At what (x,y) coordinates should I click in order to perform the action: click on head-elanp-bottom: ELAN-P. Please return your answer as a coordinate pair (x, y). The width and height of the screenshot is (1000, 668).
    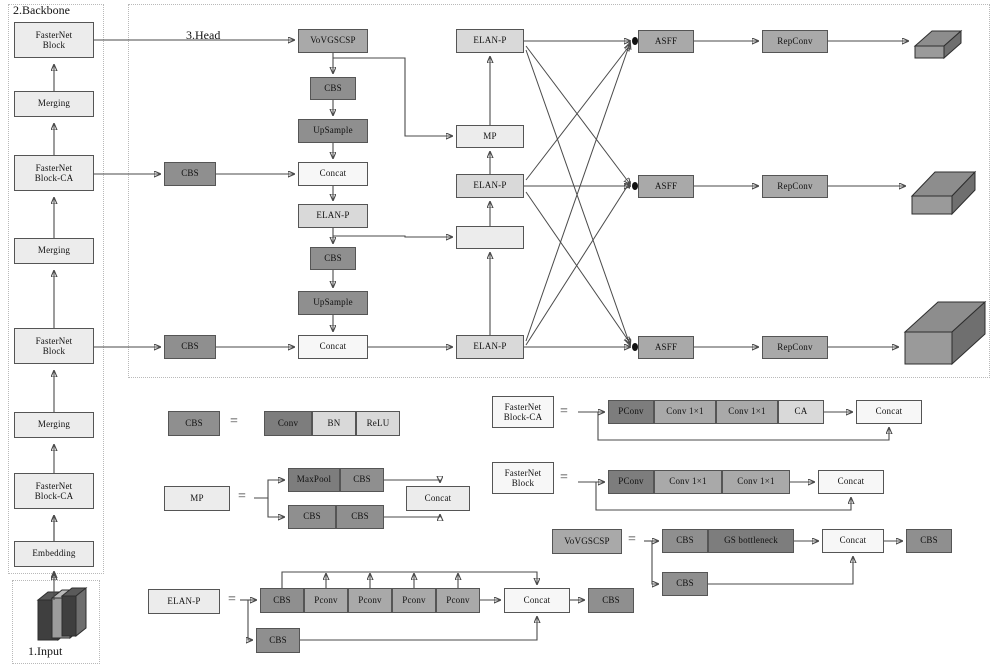
    Looking at the image, I should click on (490, 347).